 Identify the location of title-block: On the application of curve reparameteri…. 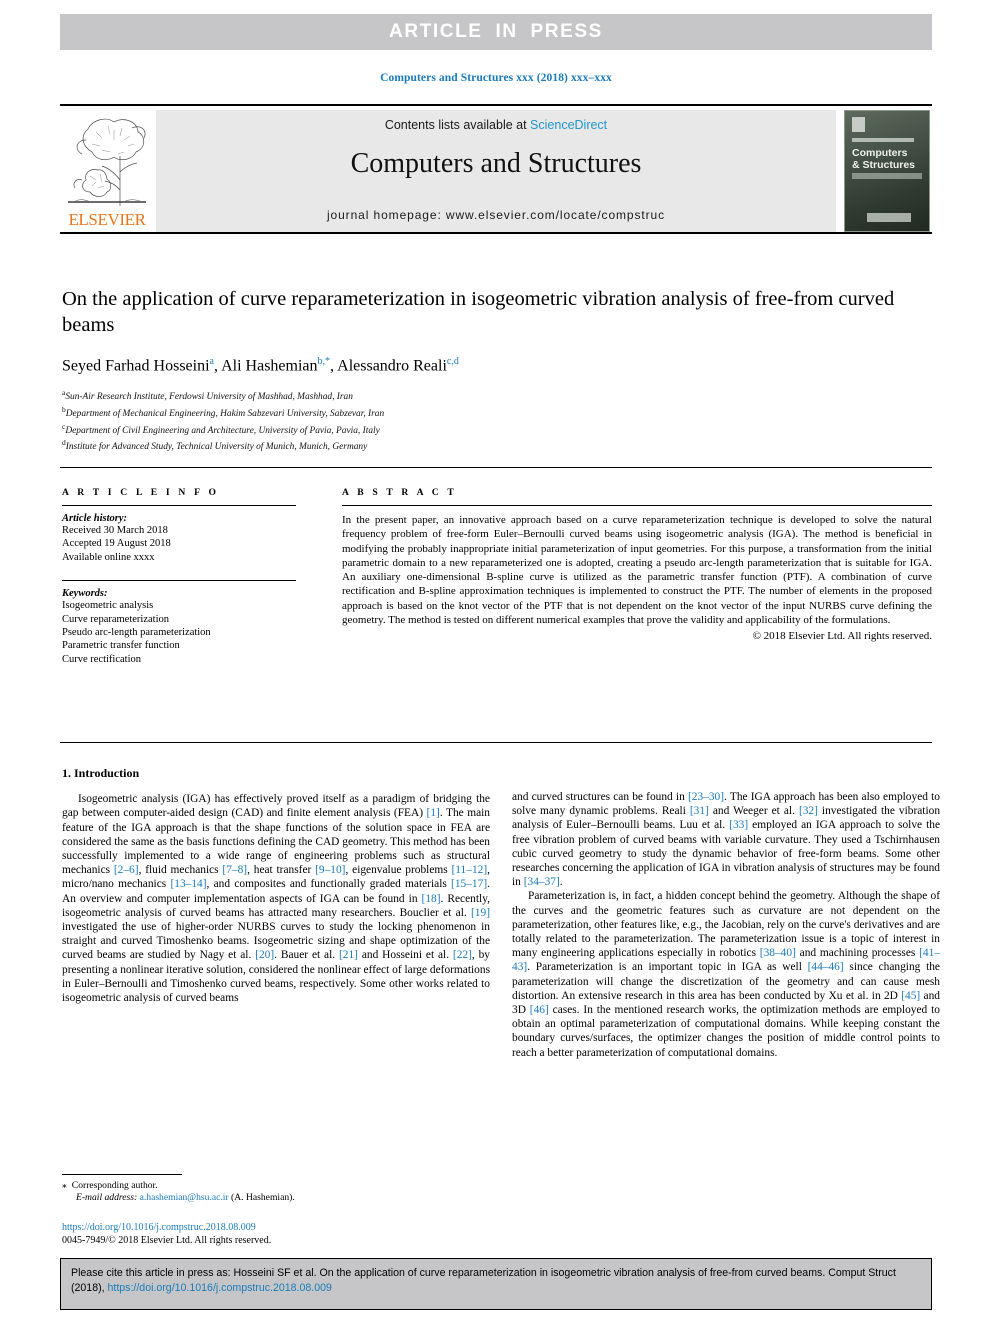
(497, 370).